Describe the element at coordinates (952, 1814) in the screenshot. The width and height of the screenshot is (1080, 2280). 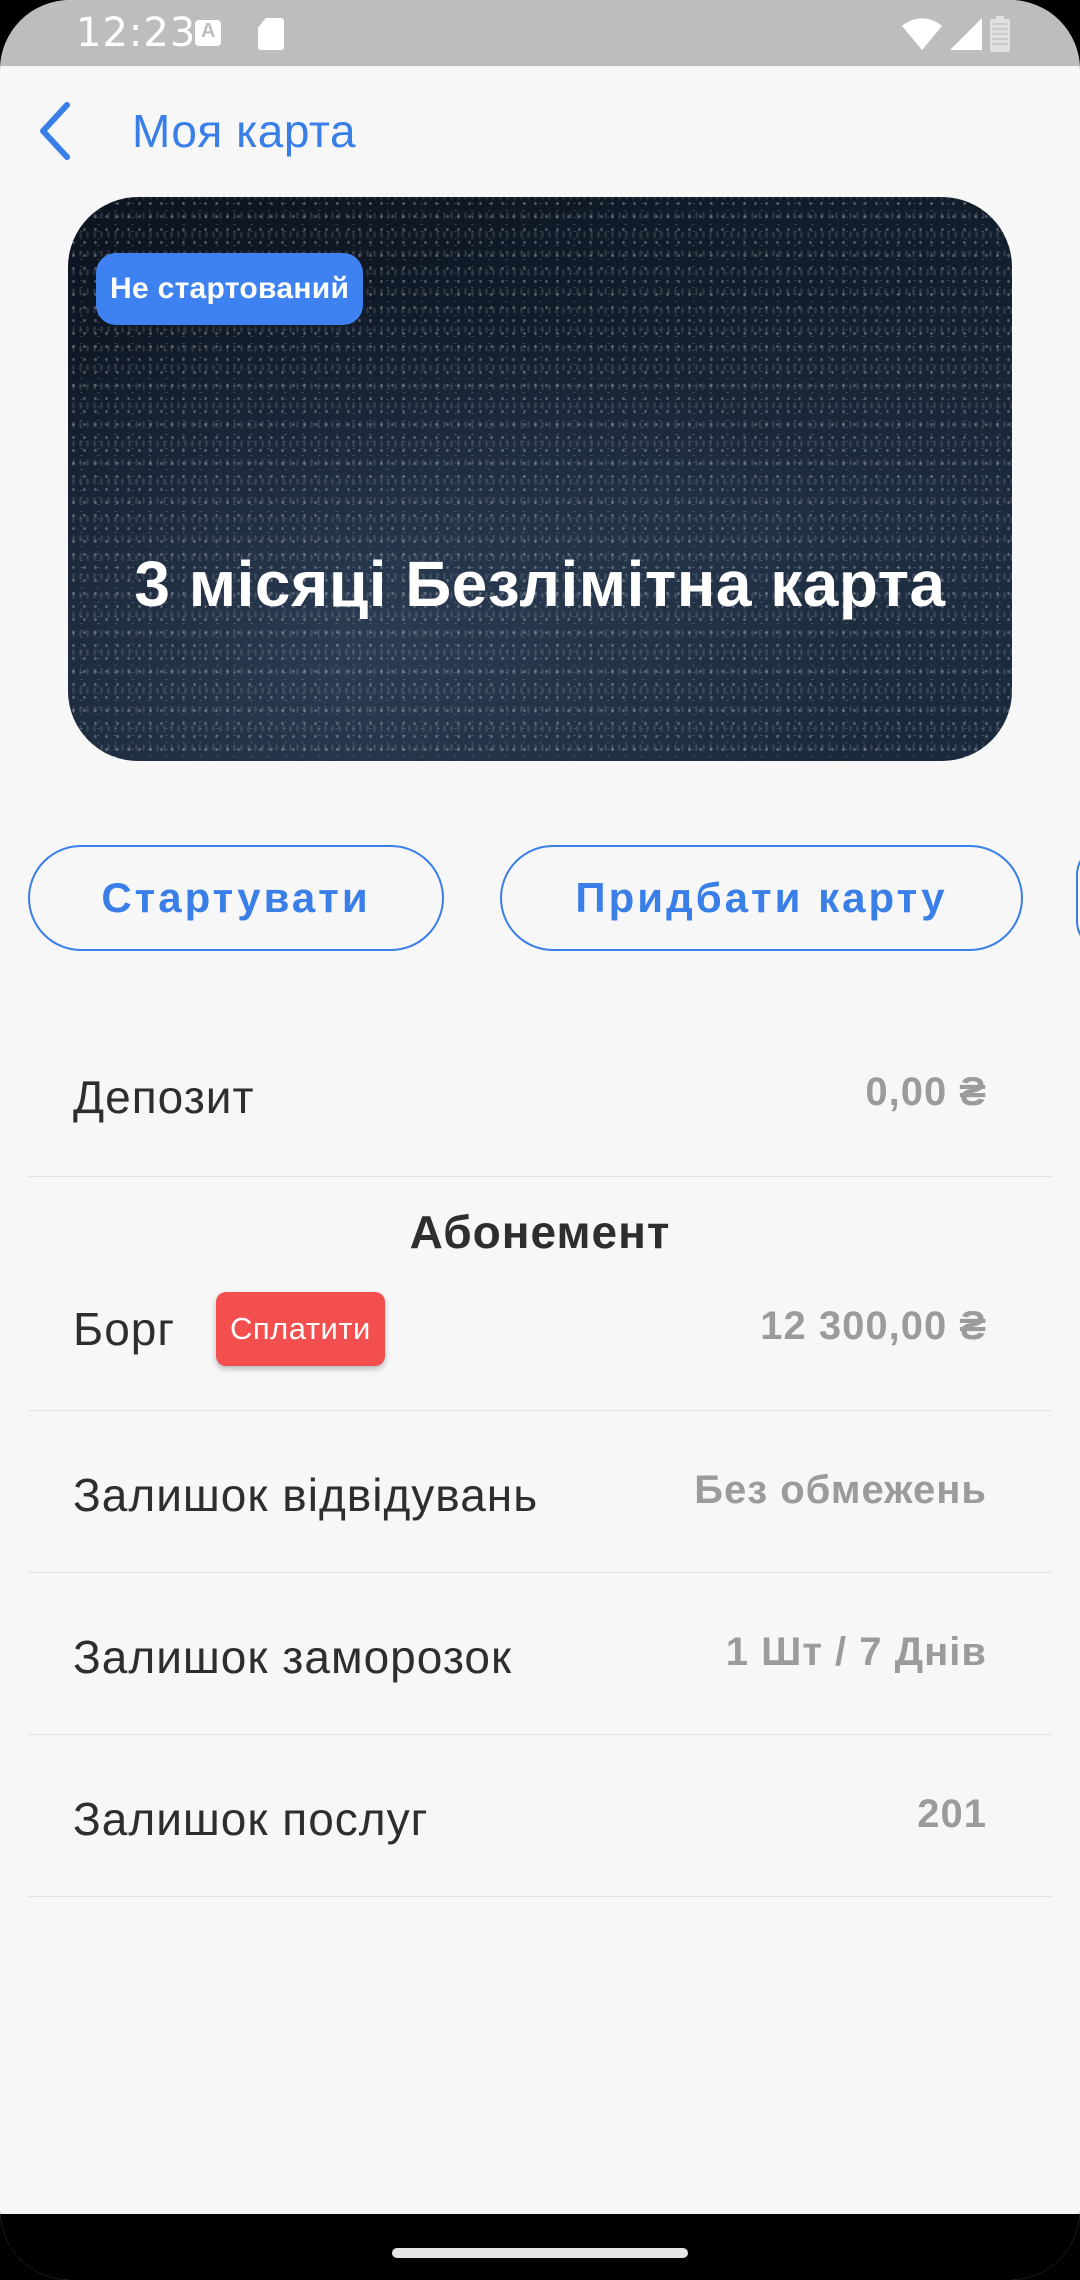
I see `services-value: 201` at that location.